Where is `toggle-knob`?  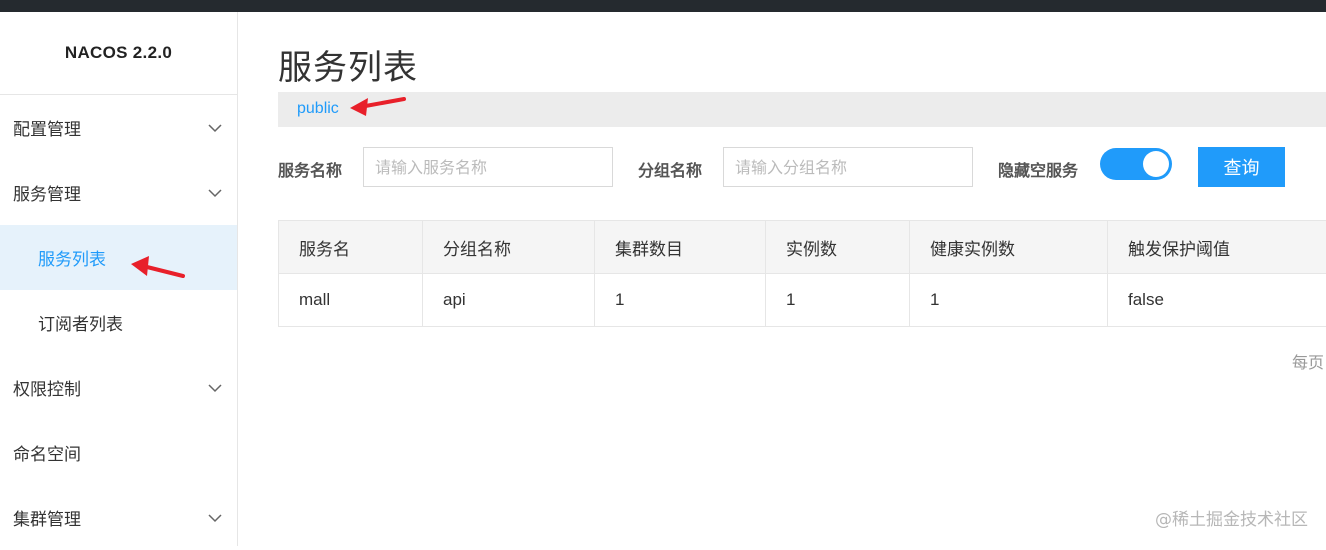
toggle-knob is located at coordinates (1156, 164).